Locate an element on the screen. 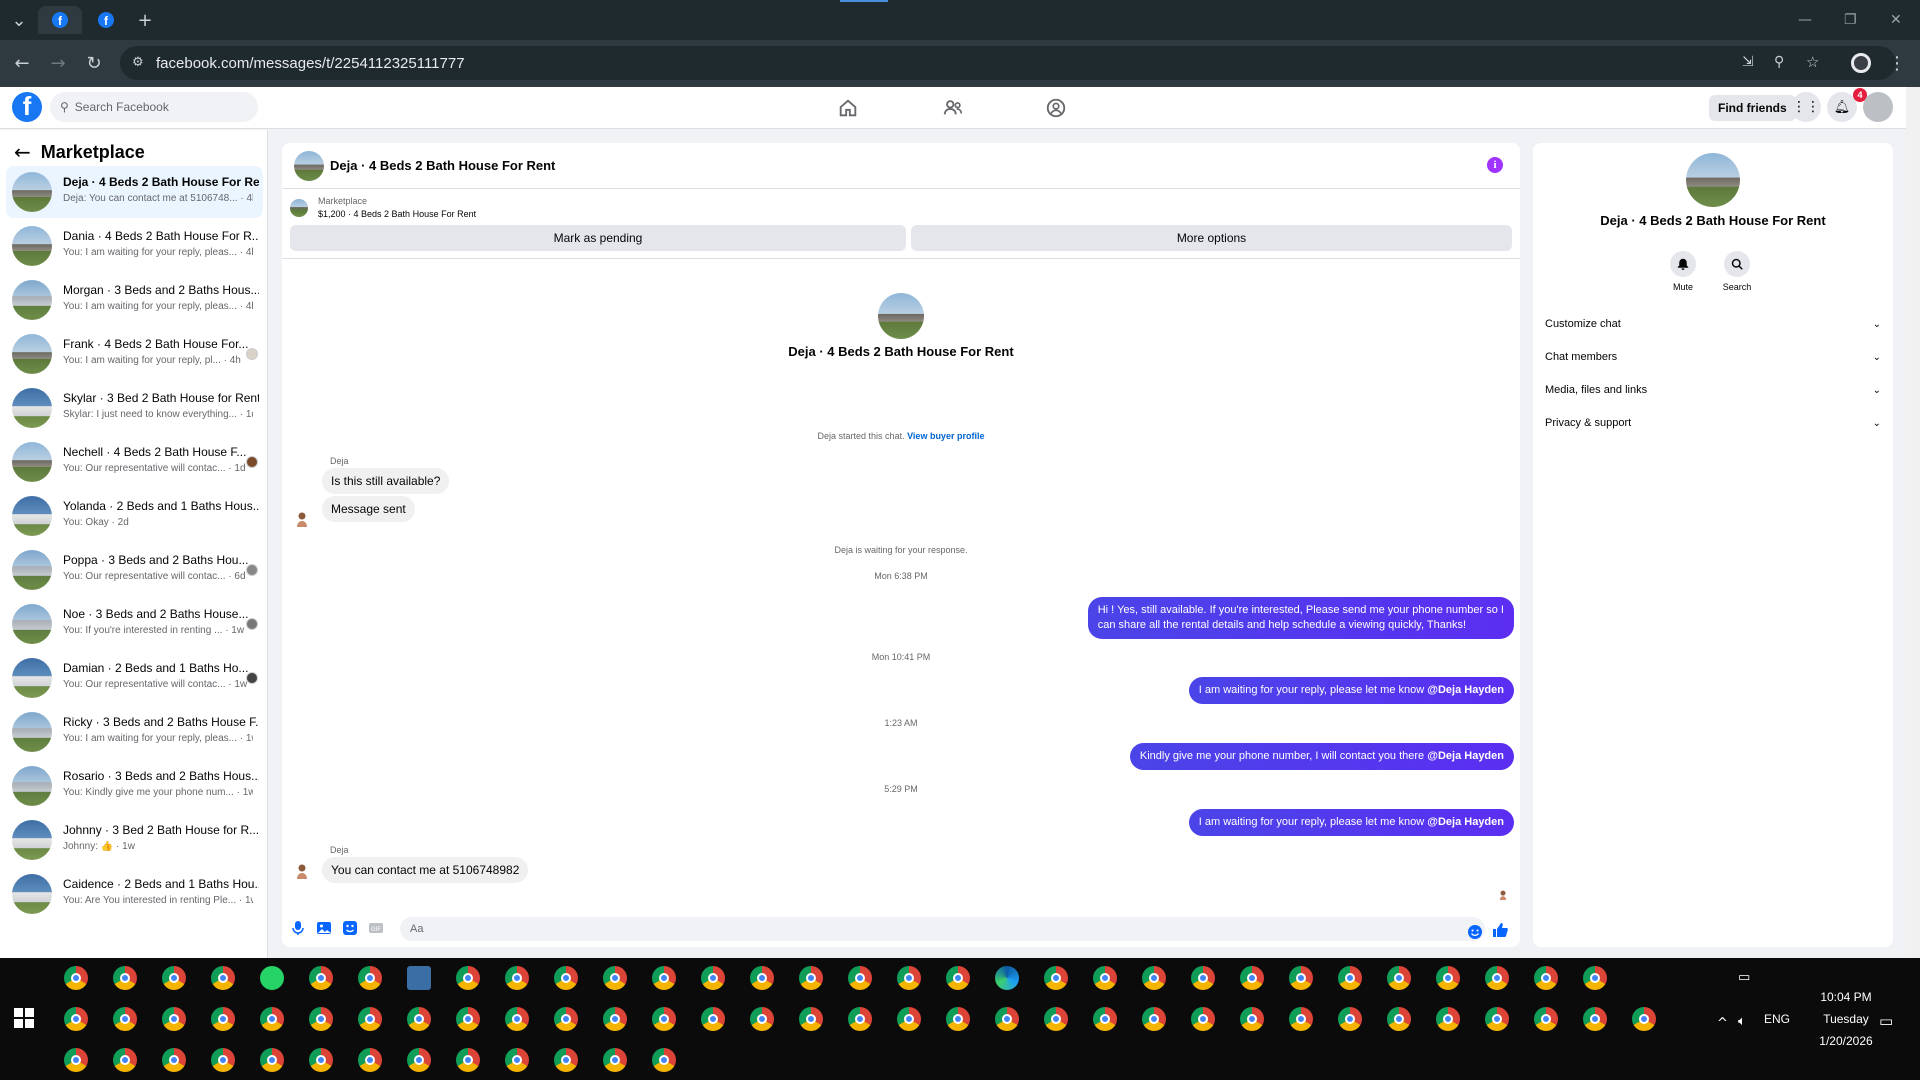  home-icon is located at coordinates (848, 108).